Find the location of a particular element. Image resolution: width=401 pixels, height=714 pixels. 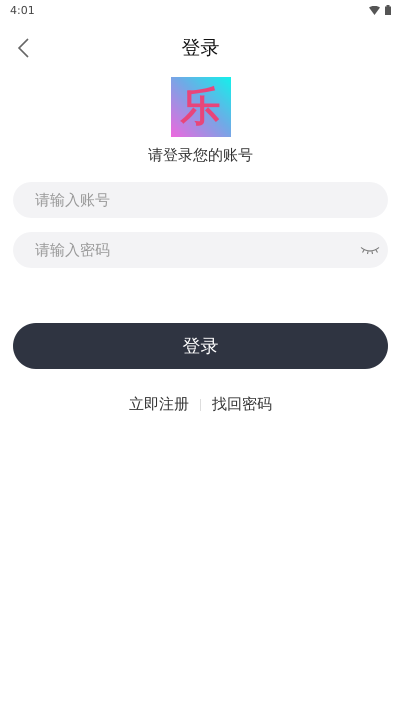

back-icon is located at coordinates (23, 48).